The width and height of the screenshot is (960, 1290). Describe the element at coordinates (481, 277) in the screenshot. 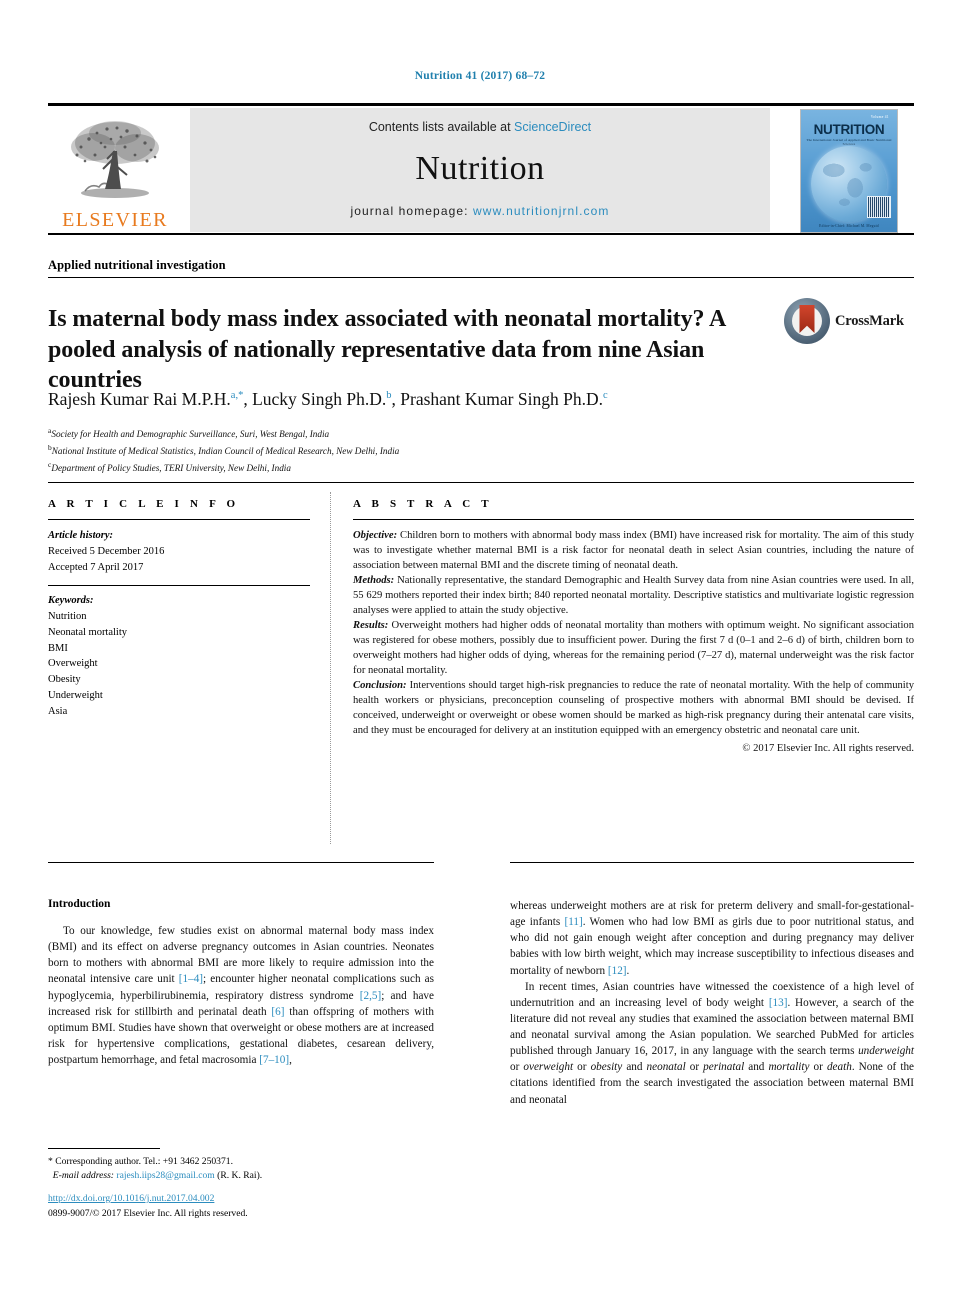

I see `kicker-rule` at that location.